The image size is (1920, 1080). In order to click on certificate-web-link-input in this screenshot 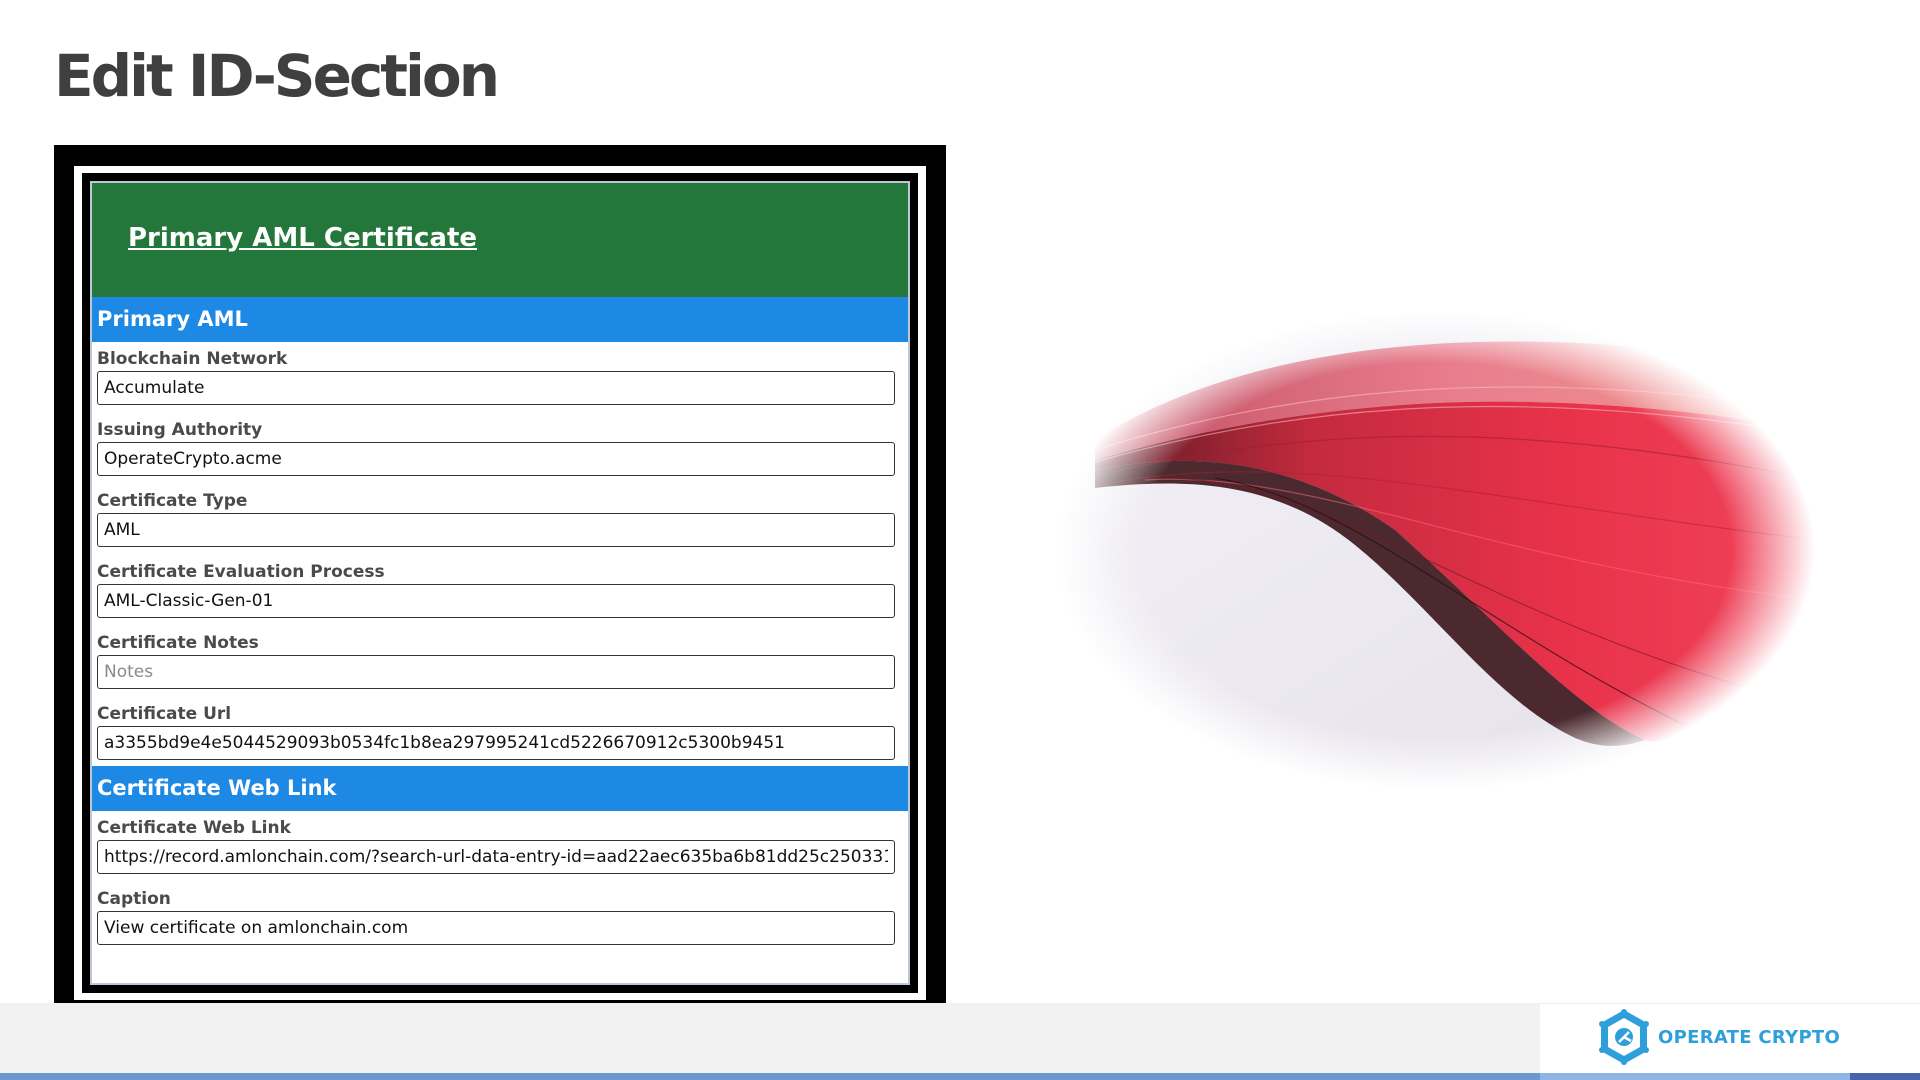, I will do `click(496, 857)`.